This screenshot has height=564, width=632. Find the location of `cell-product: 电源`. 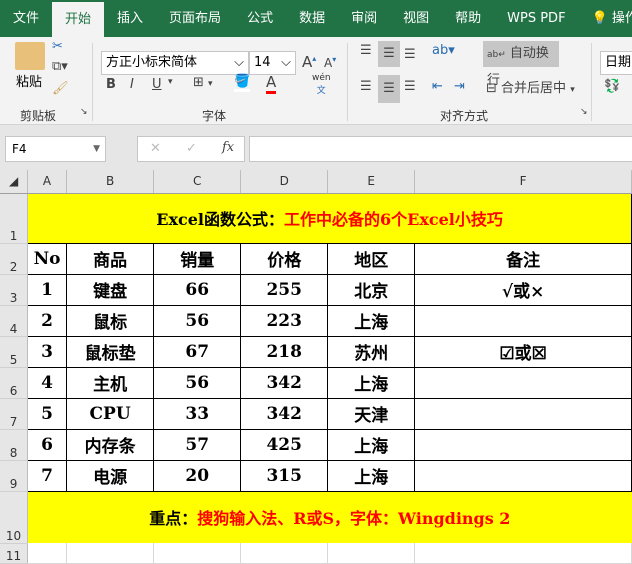

cell-product: 电源 is located at coordinates (110, 475).